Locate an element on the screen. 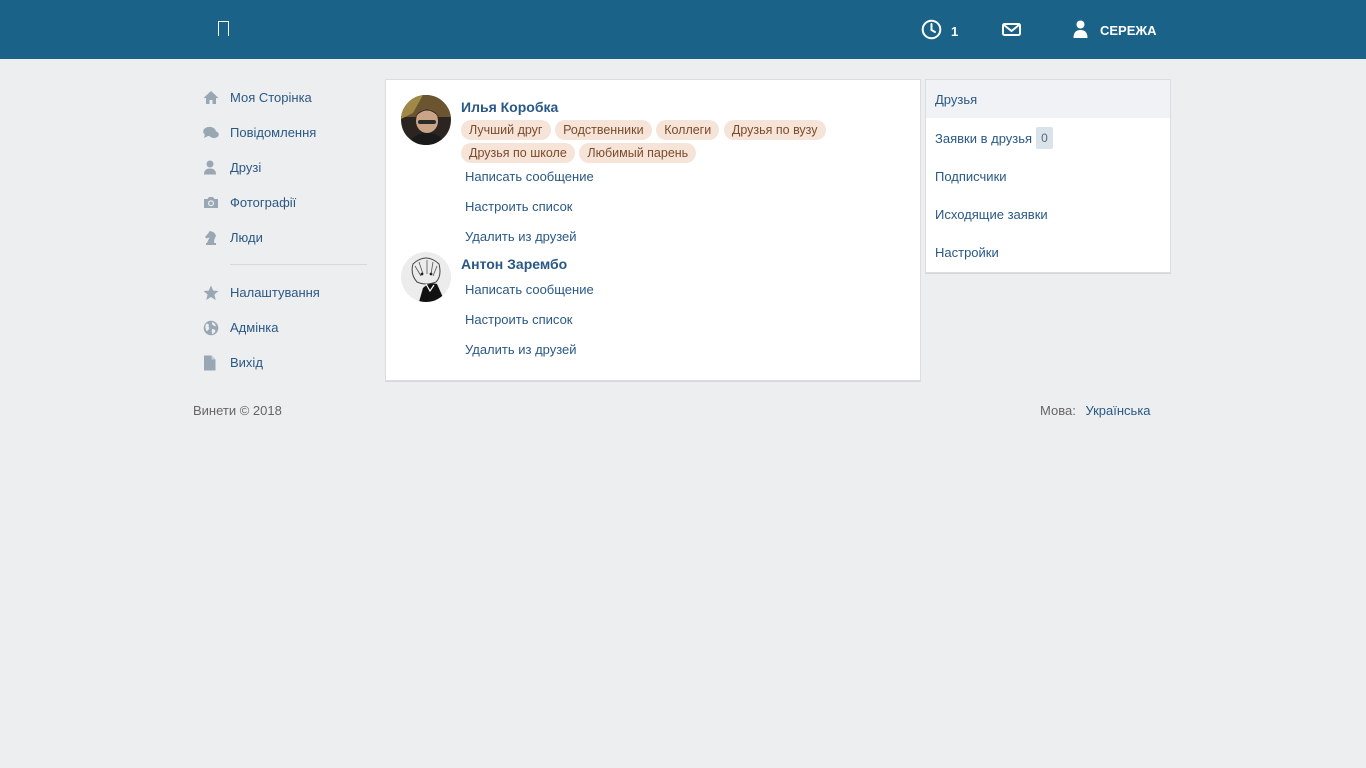 Image resolution: width=1366 pixels, height=768 pixels. nav-label: Друзі is located at coordinates (246, 167).